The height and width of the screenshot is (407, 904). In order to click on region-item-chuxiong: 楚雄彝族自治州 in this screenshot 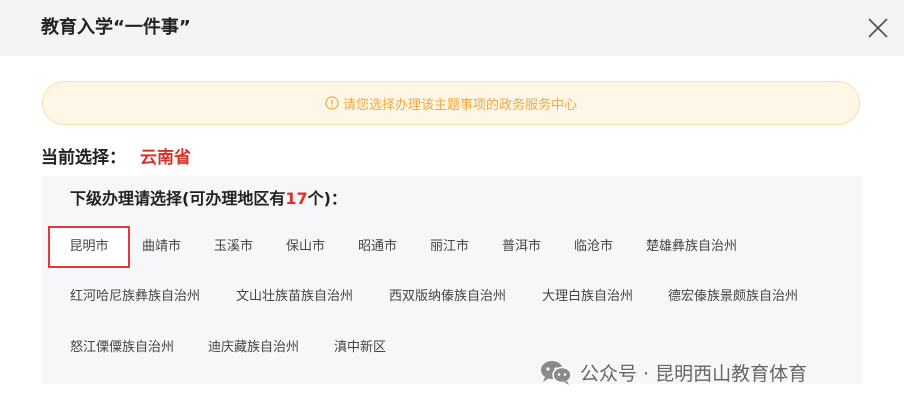, I will do `click(691, 247)`.